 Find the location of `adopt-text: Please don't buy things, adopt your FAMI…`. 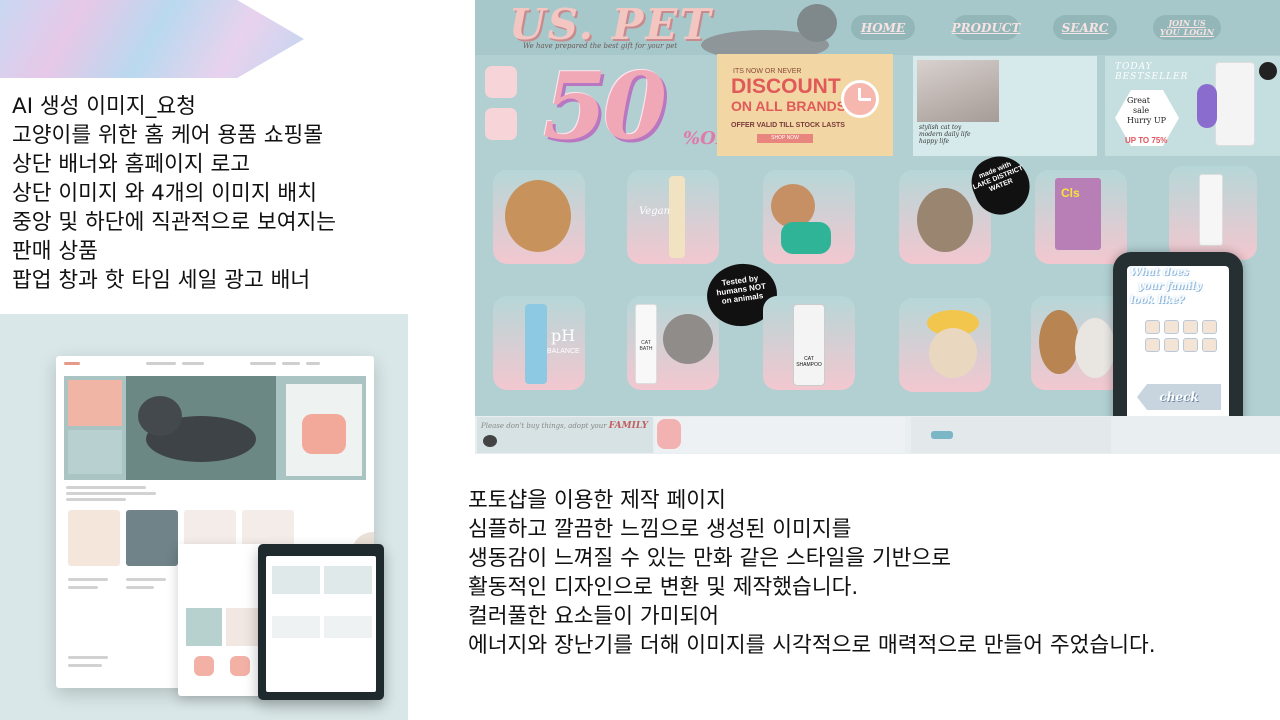

adopt-text: Please don't buy things, adopt your FAMI… is located at coordinates (564, 426).